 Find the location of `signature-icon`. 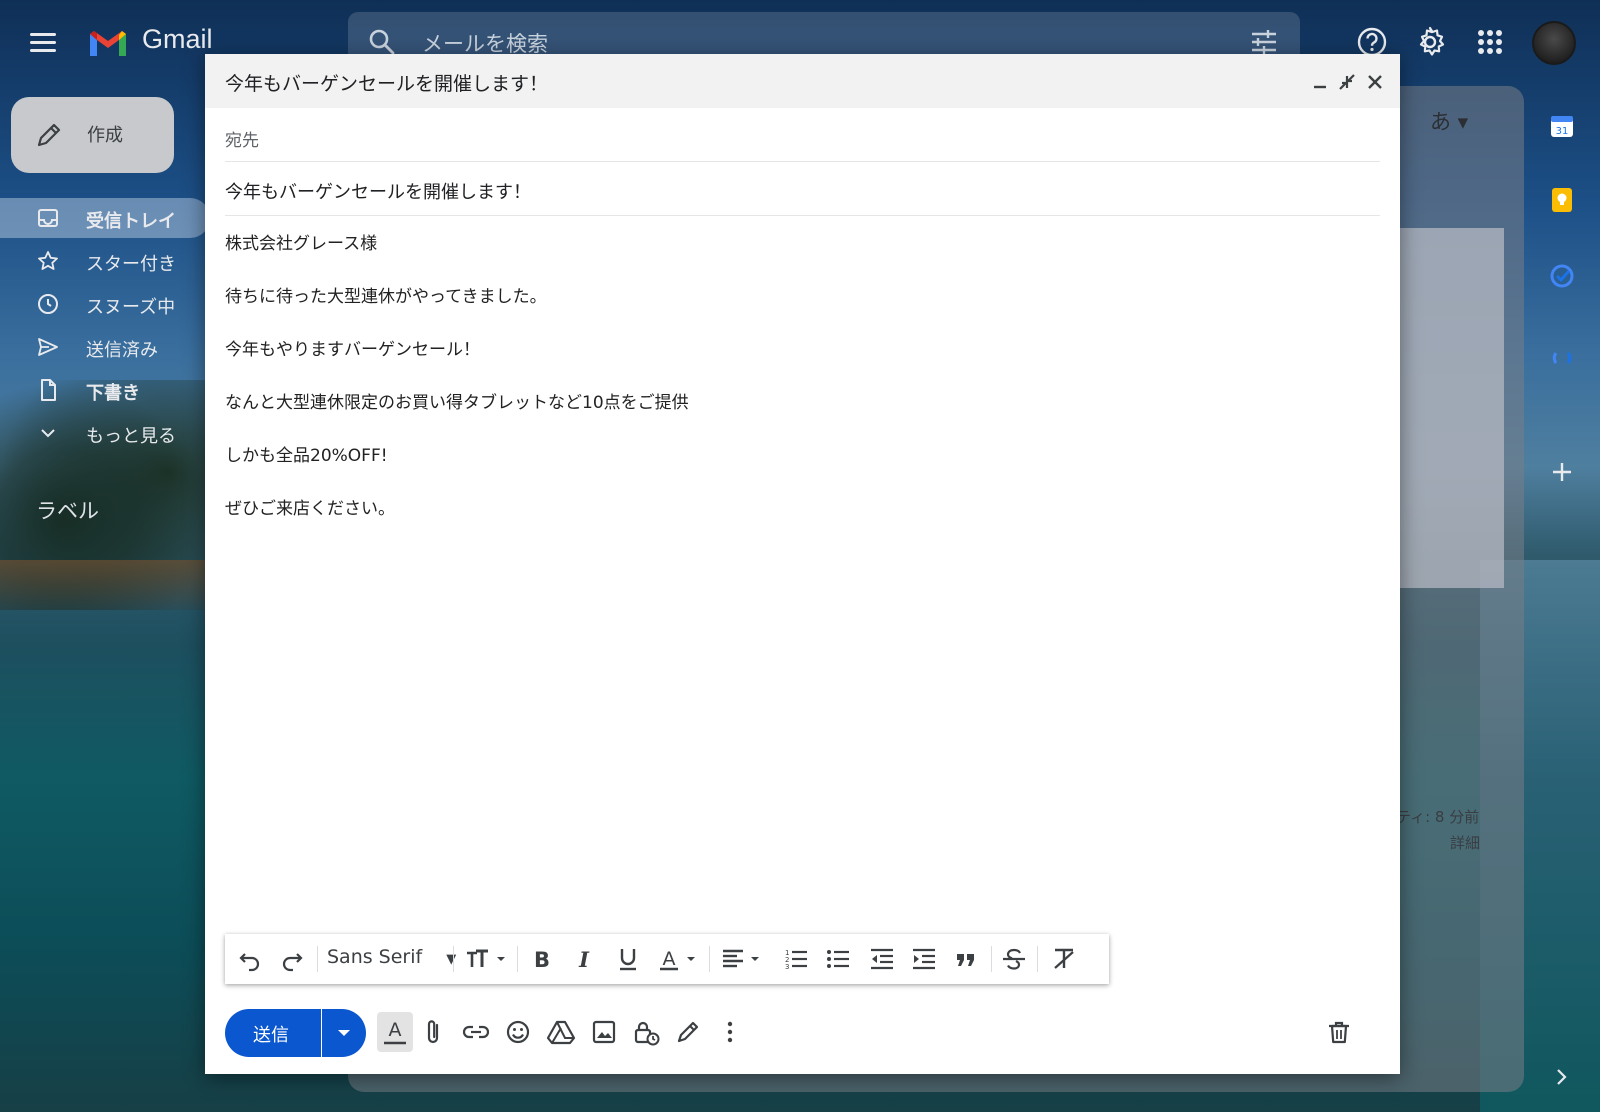

signature-icon is located at coordinates (688, 1032).